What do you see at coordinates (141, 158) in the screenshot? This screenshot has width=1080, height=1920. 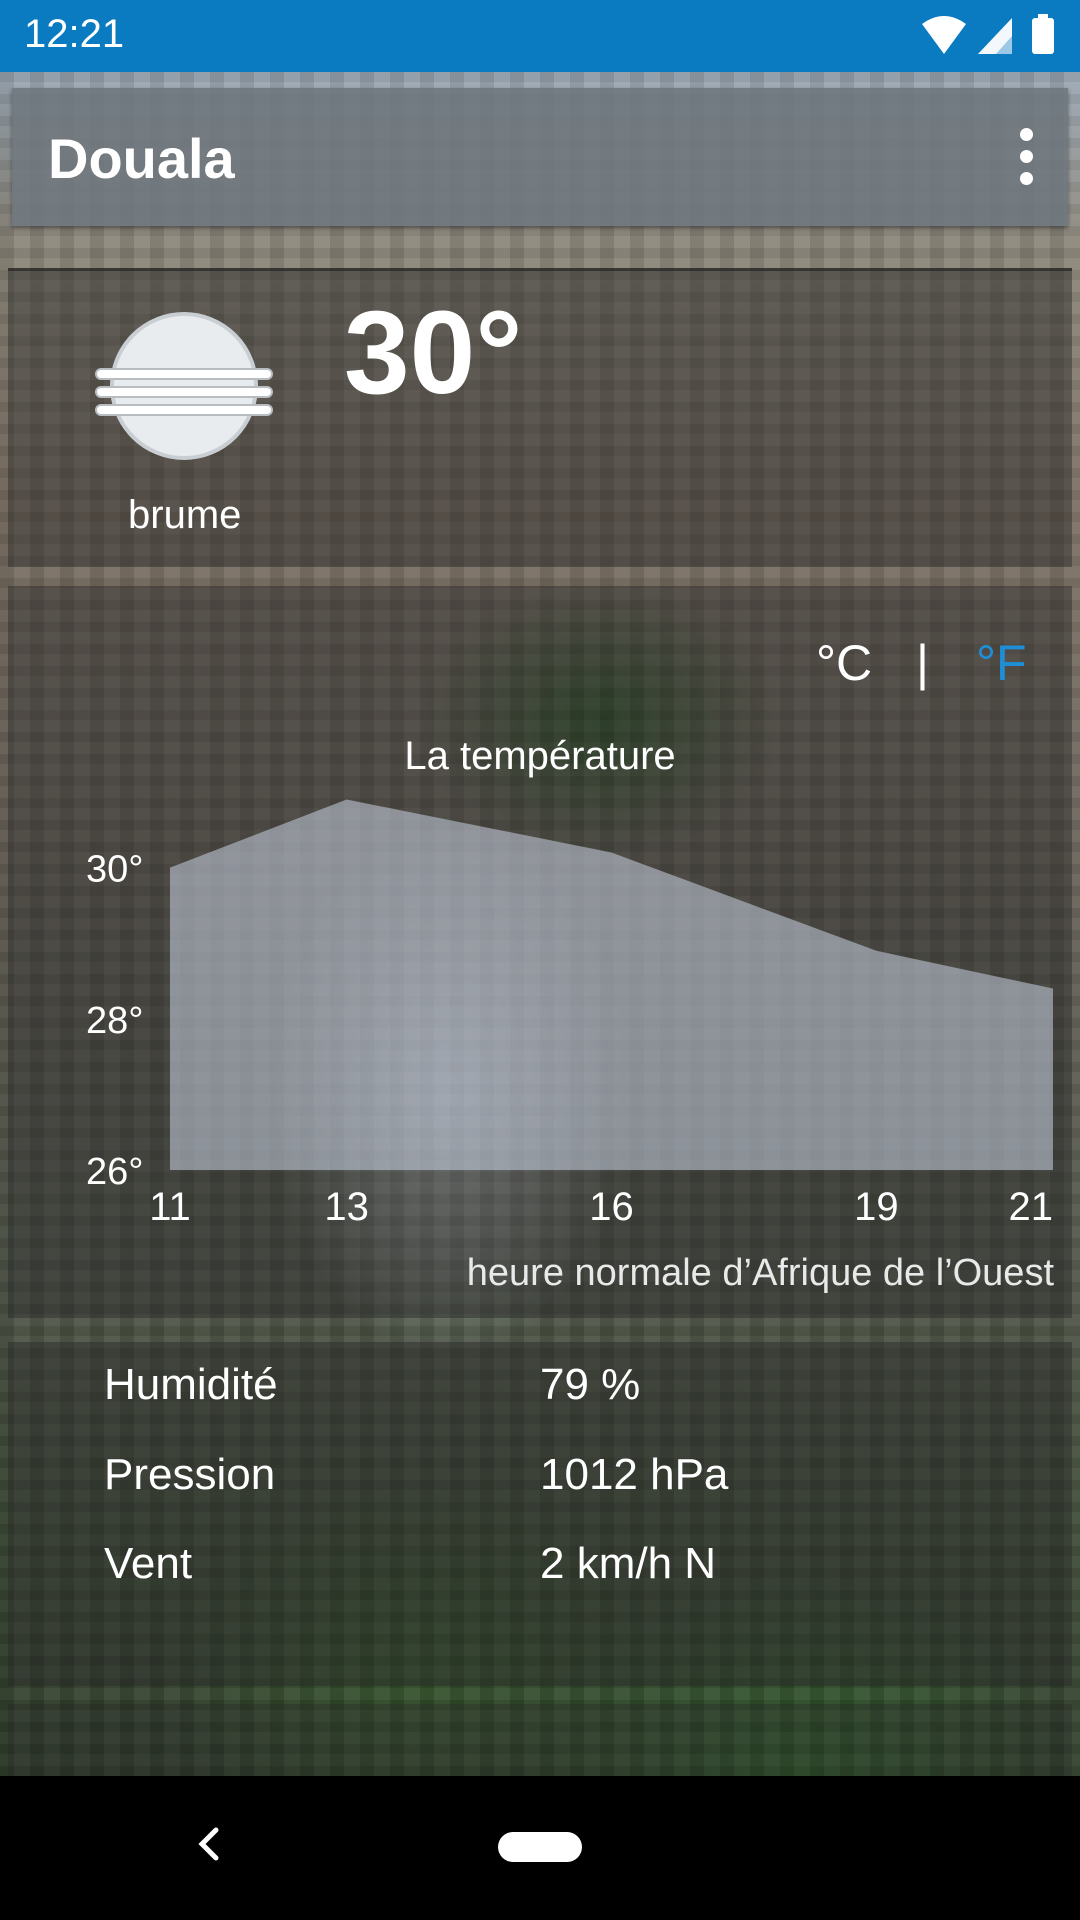 I see `city-title: Douala` at bounding box center [141, 158].